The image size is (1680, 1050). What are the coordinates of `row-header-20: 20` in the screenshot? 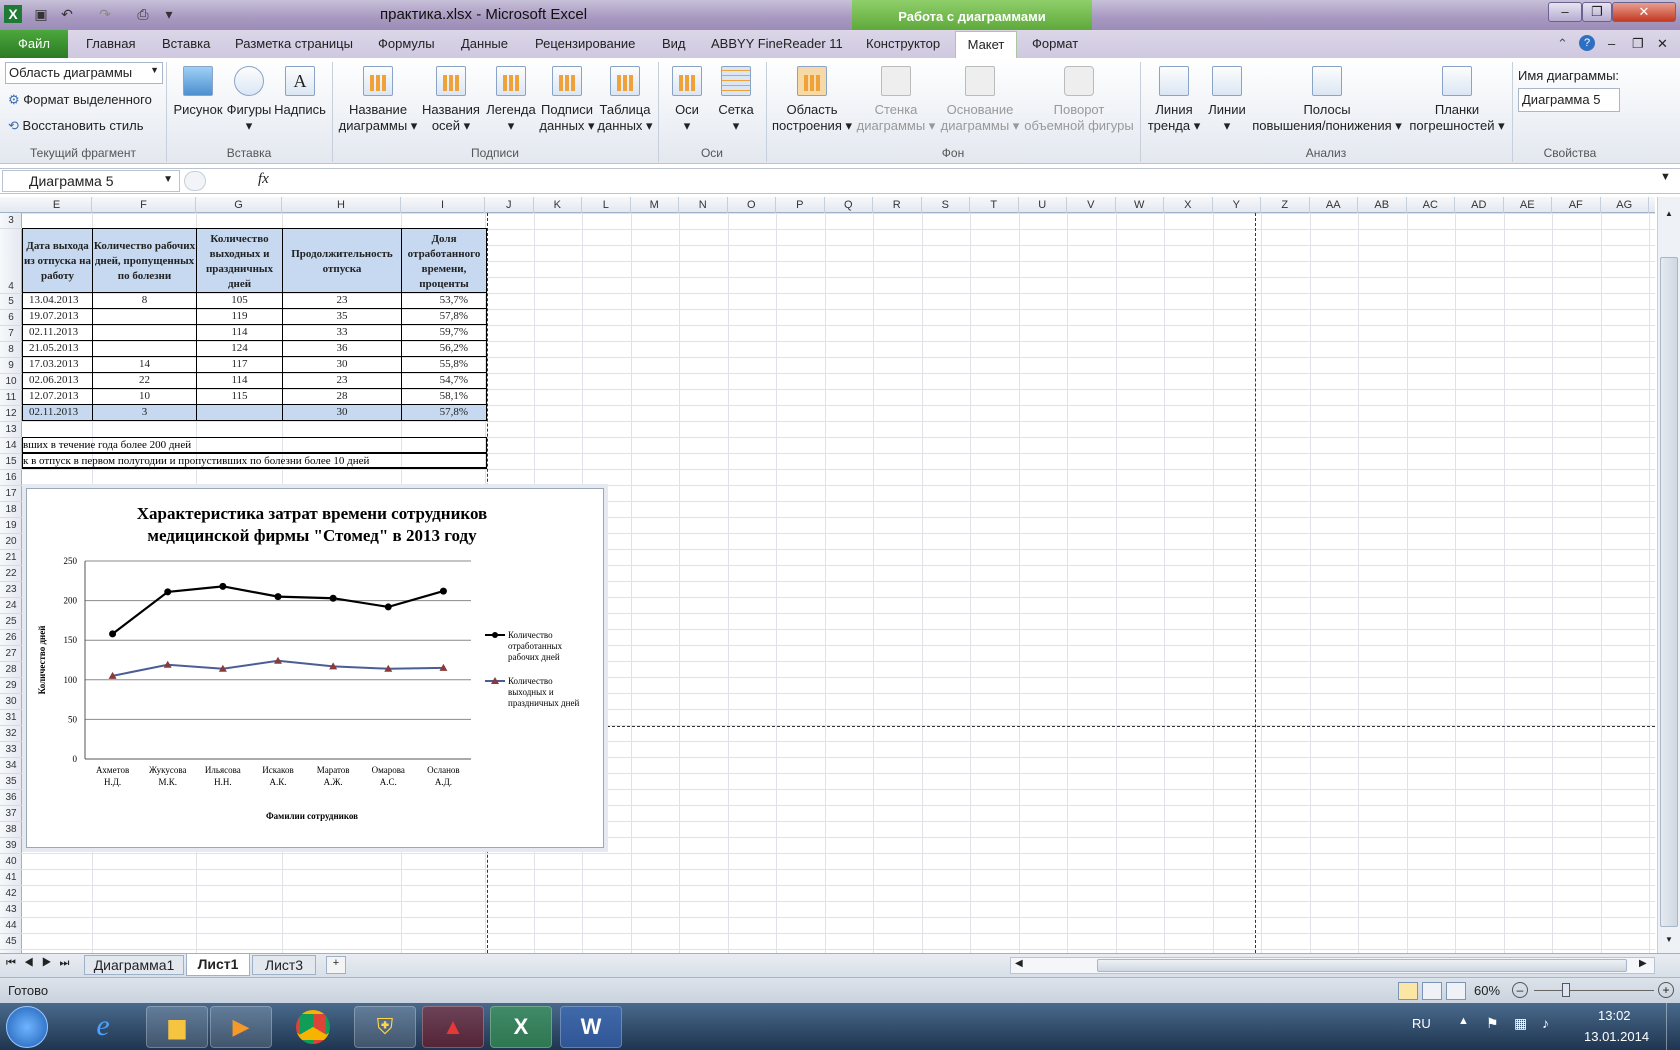 It's located at (11, 542).